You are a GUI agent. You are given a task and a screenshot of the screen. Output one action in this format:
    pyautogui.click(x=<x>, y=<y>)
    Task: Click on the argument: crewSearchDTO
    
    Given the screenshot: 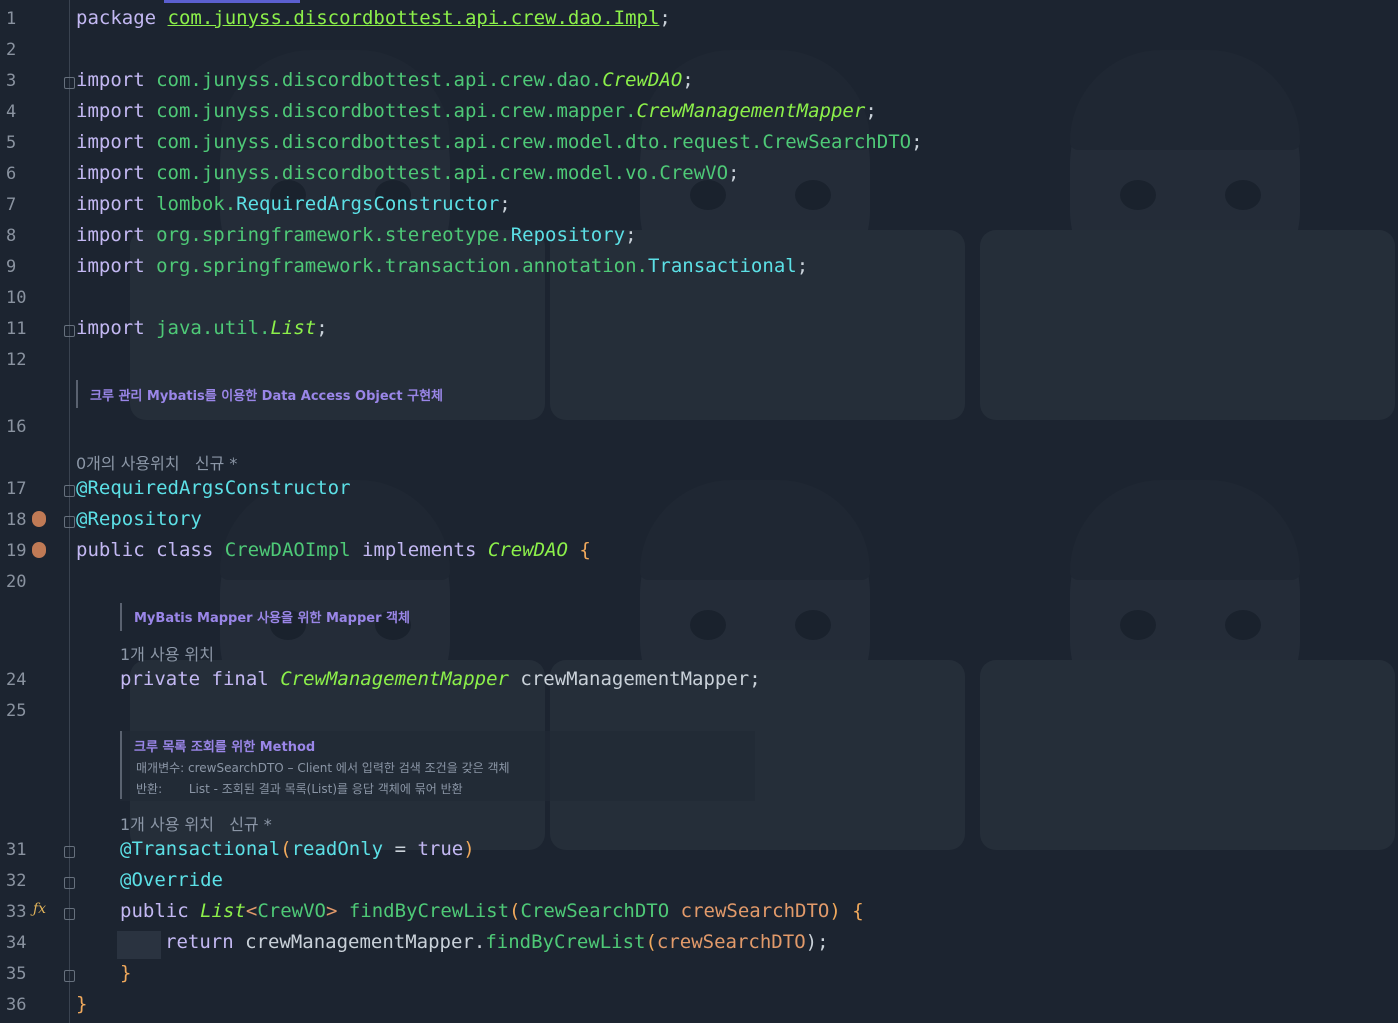 What is the action you would take?
    pyautogui.click(x=731, y=942)
    